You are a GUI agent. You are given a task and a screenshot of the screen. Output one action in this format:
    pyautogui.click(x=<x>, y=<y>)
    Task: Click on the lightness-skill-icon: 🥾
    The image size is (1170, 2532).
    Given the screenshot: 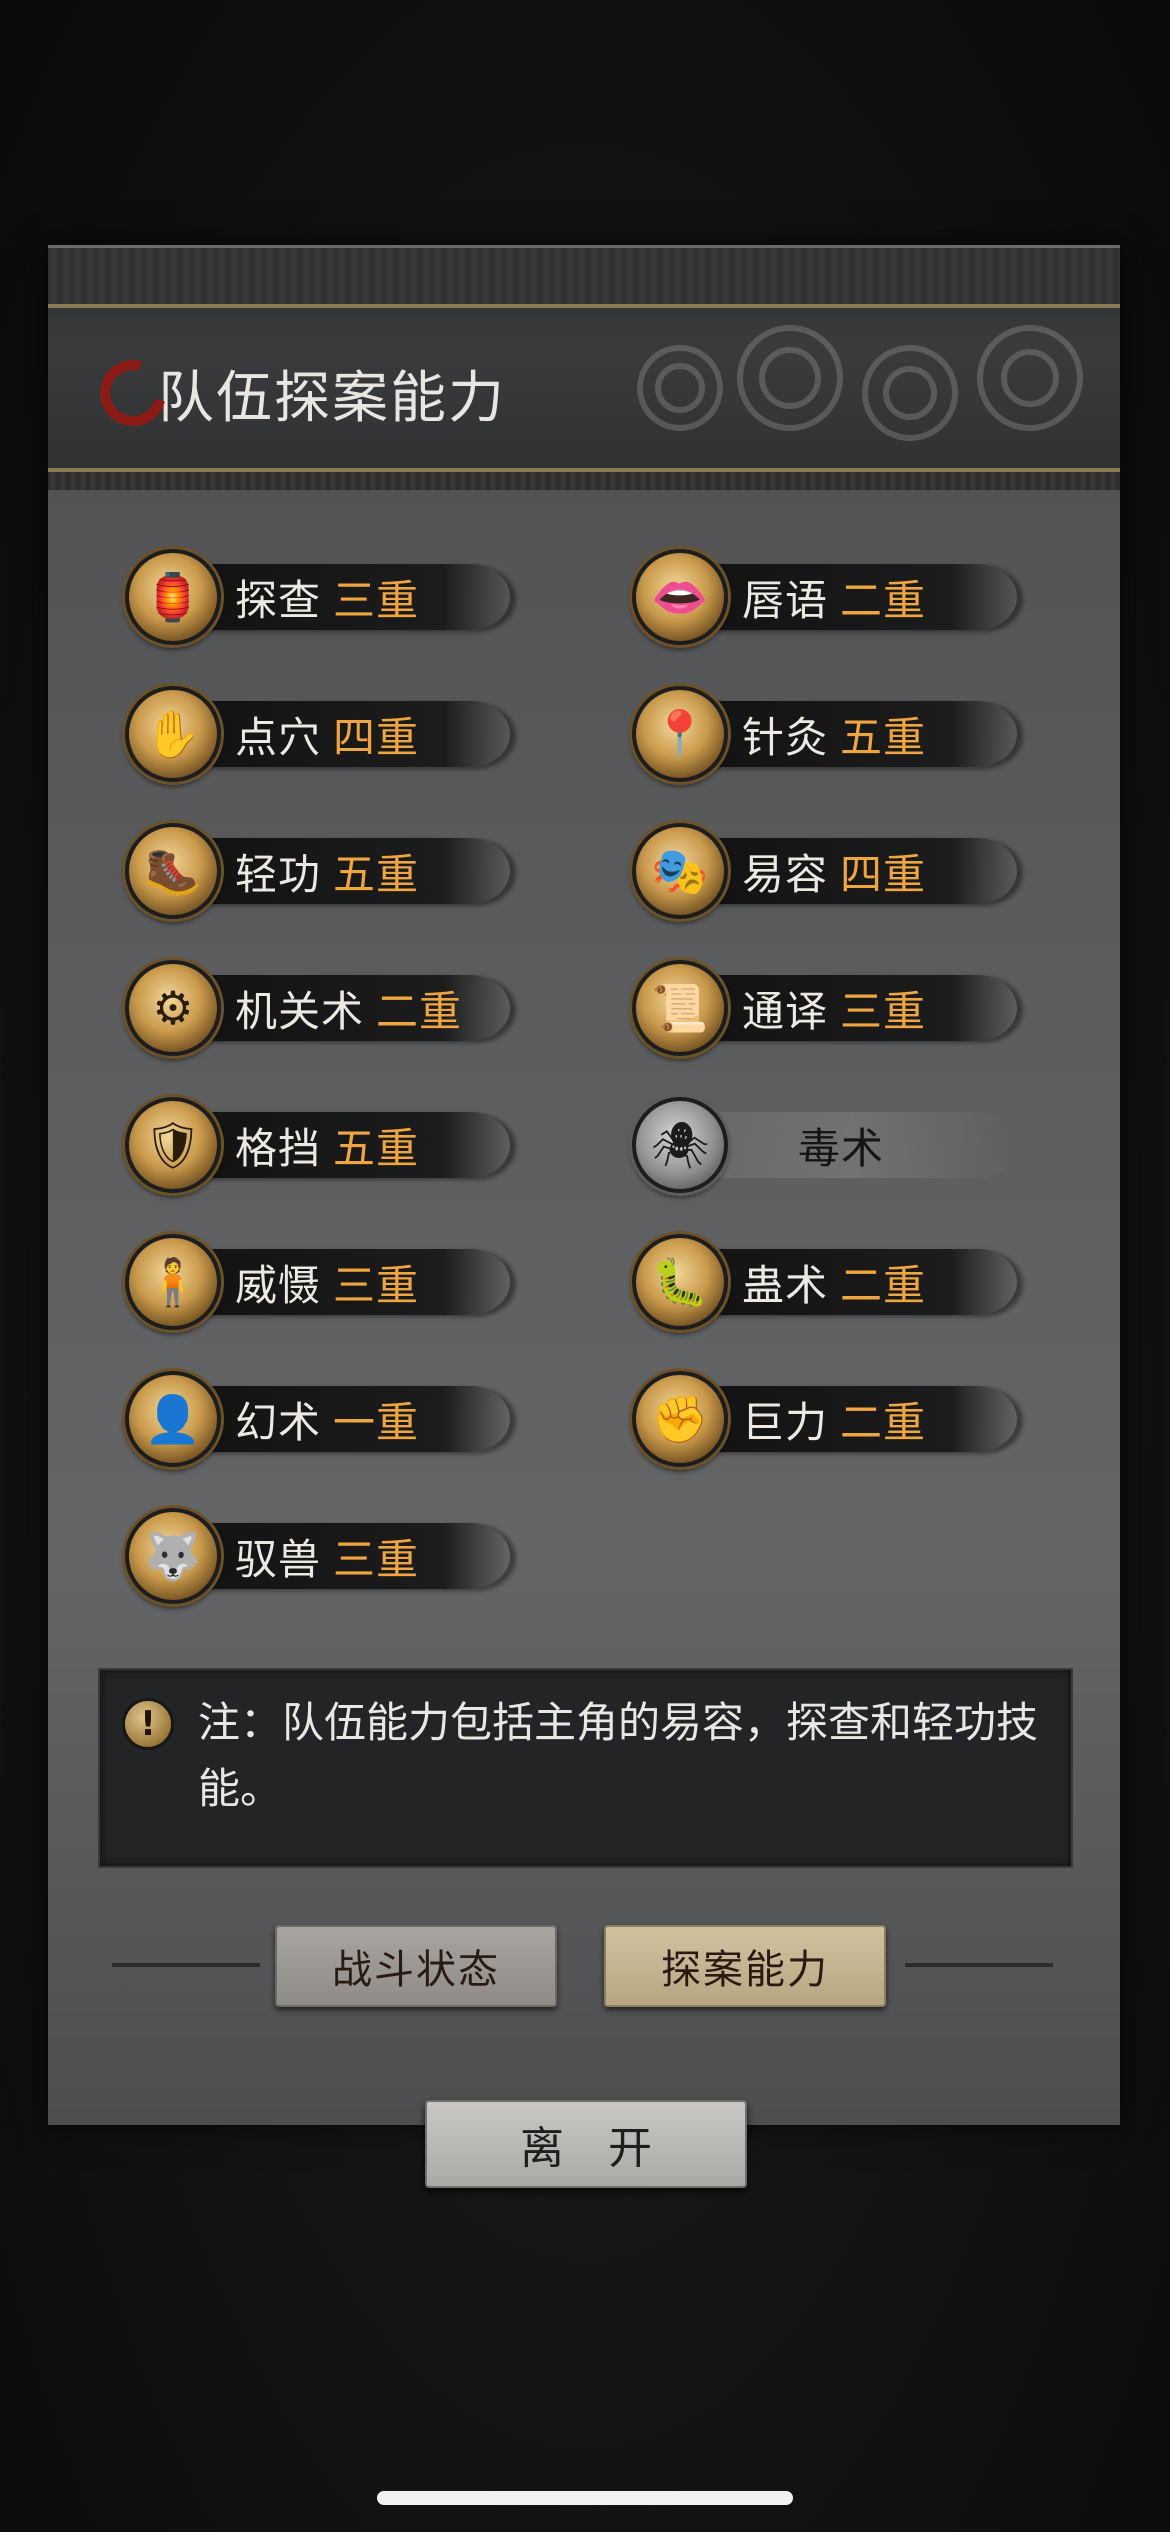 What is the action you would take?
    pyautogui.click(x=173, y=871)
    